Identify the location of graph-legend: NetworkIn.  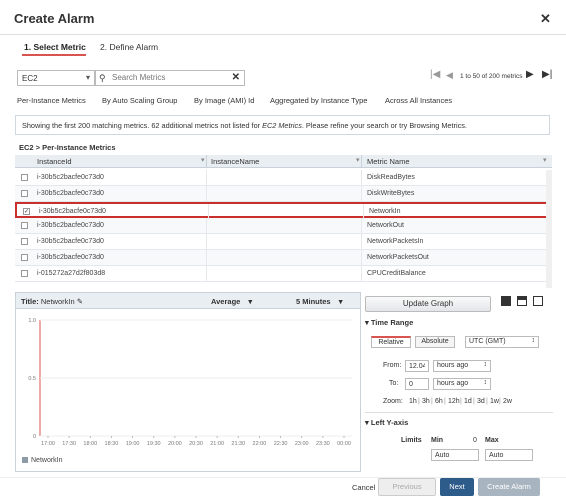
(42, 460).